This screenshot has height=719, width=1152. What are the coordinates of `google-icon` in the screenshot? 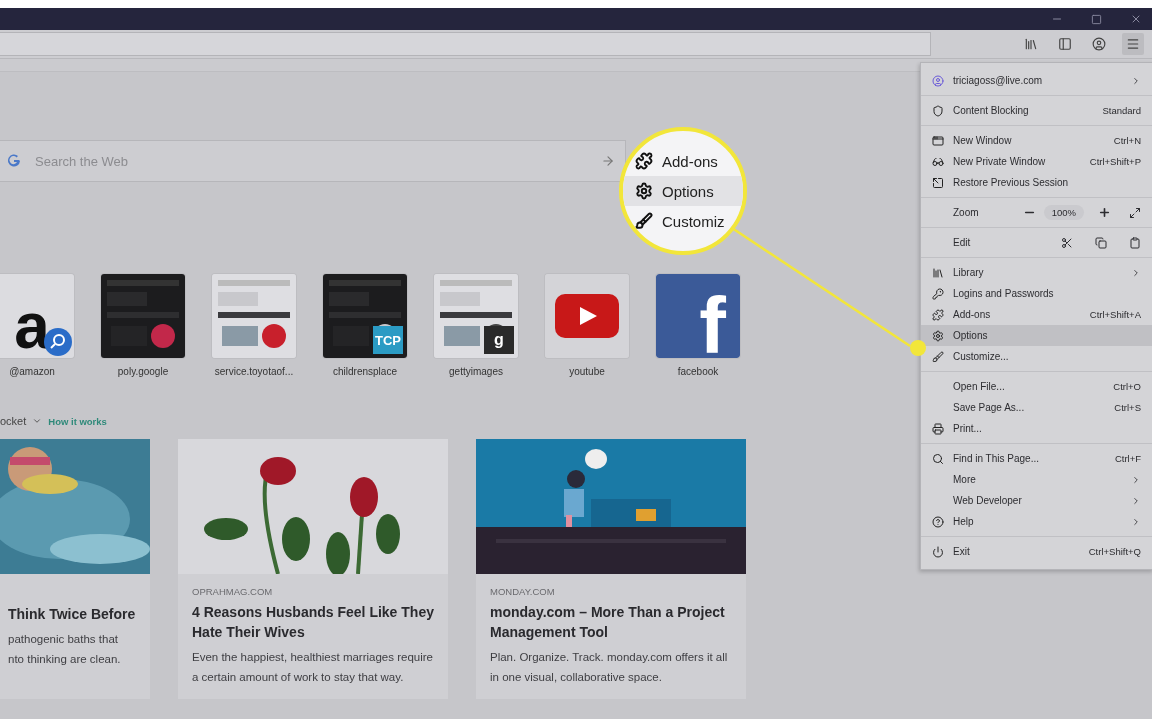 It's located at (14, 161).